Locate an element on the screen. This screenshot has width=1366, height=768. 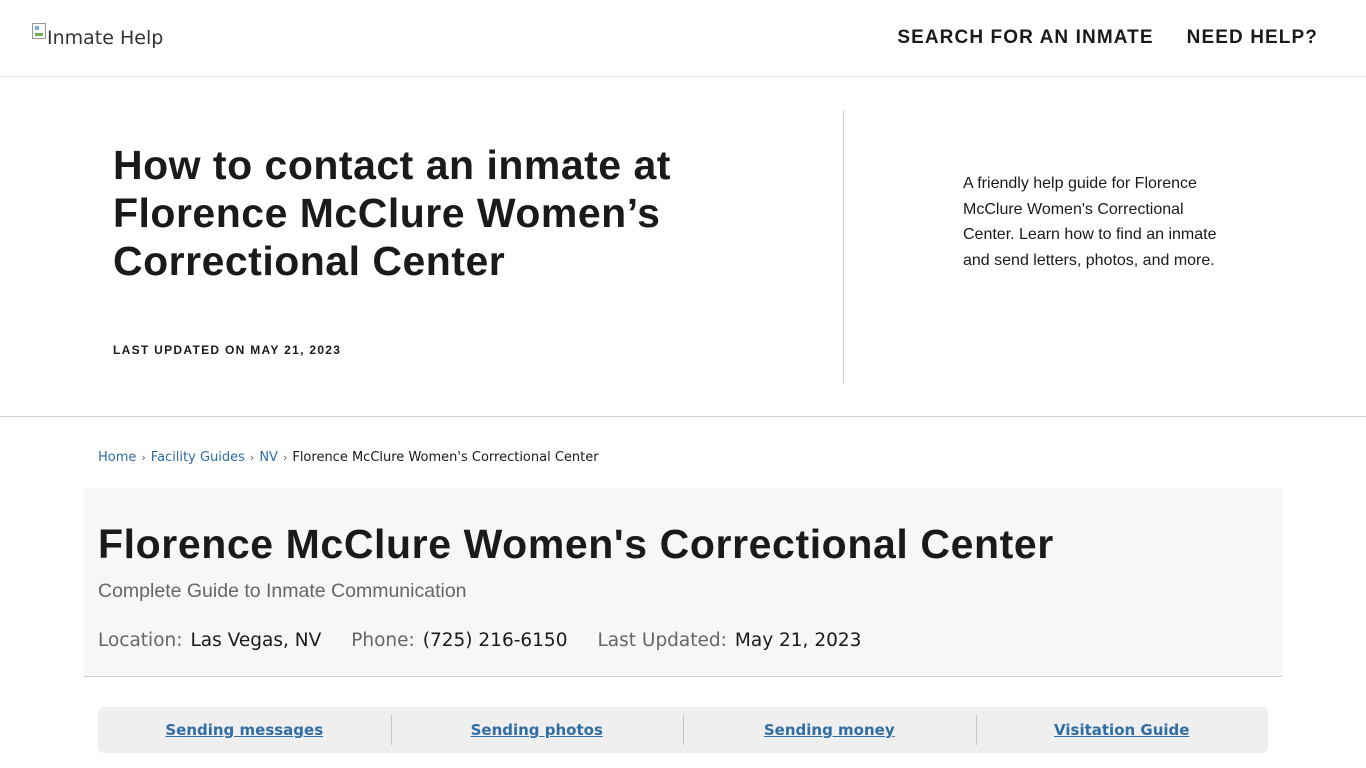
nav-search-for-an-inmate: SEARCH FOR AN INMATE is located at coordinates (1025, 38).